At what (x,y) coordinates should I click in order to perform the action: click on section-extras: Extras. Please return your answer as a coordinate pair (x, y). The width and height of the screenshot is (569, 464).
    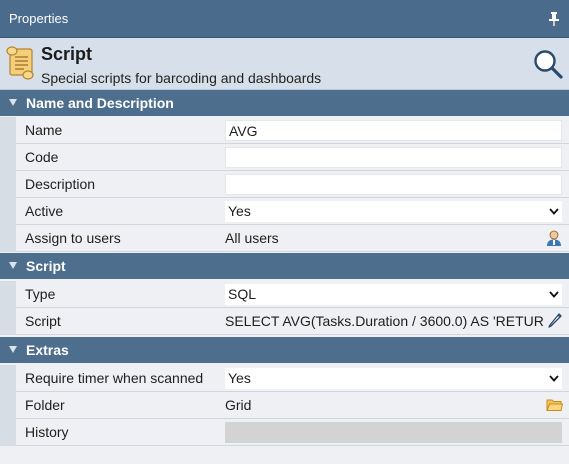
    Looking at the image, I should click on (284, 350).